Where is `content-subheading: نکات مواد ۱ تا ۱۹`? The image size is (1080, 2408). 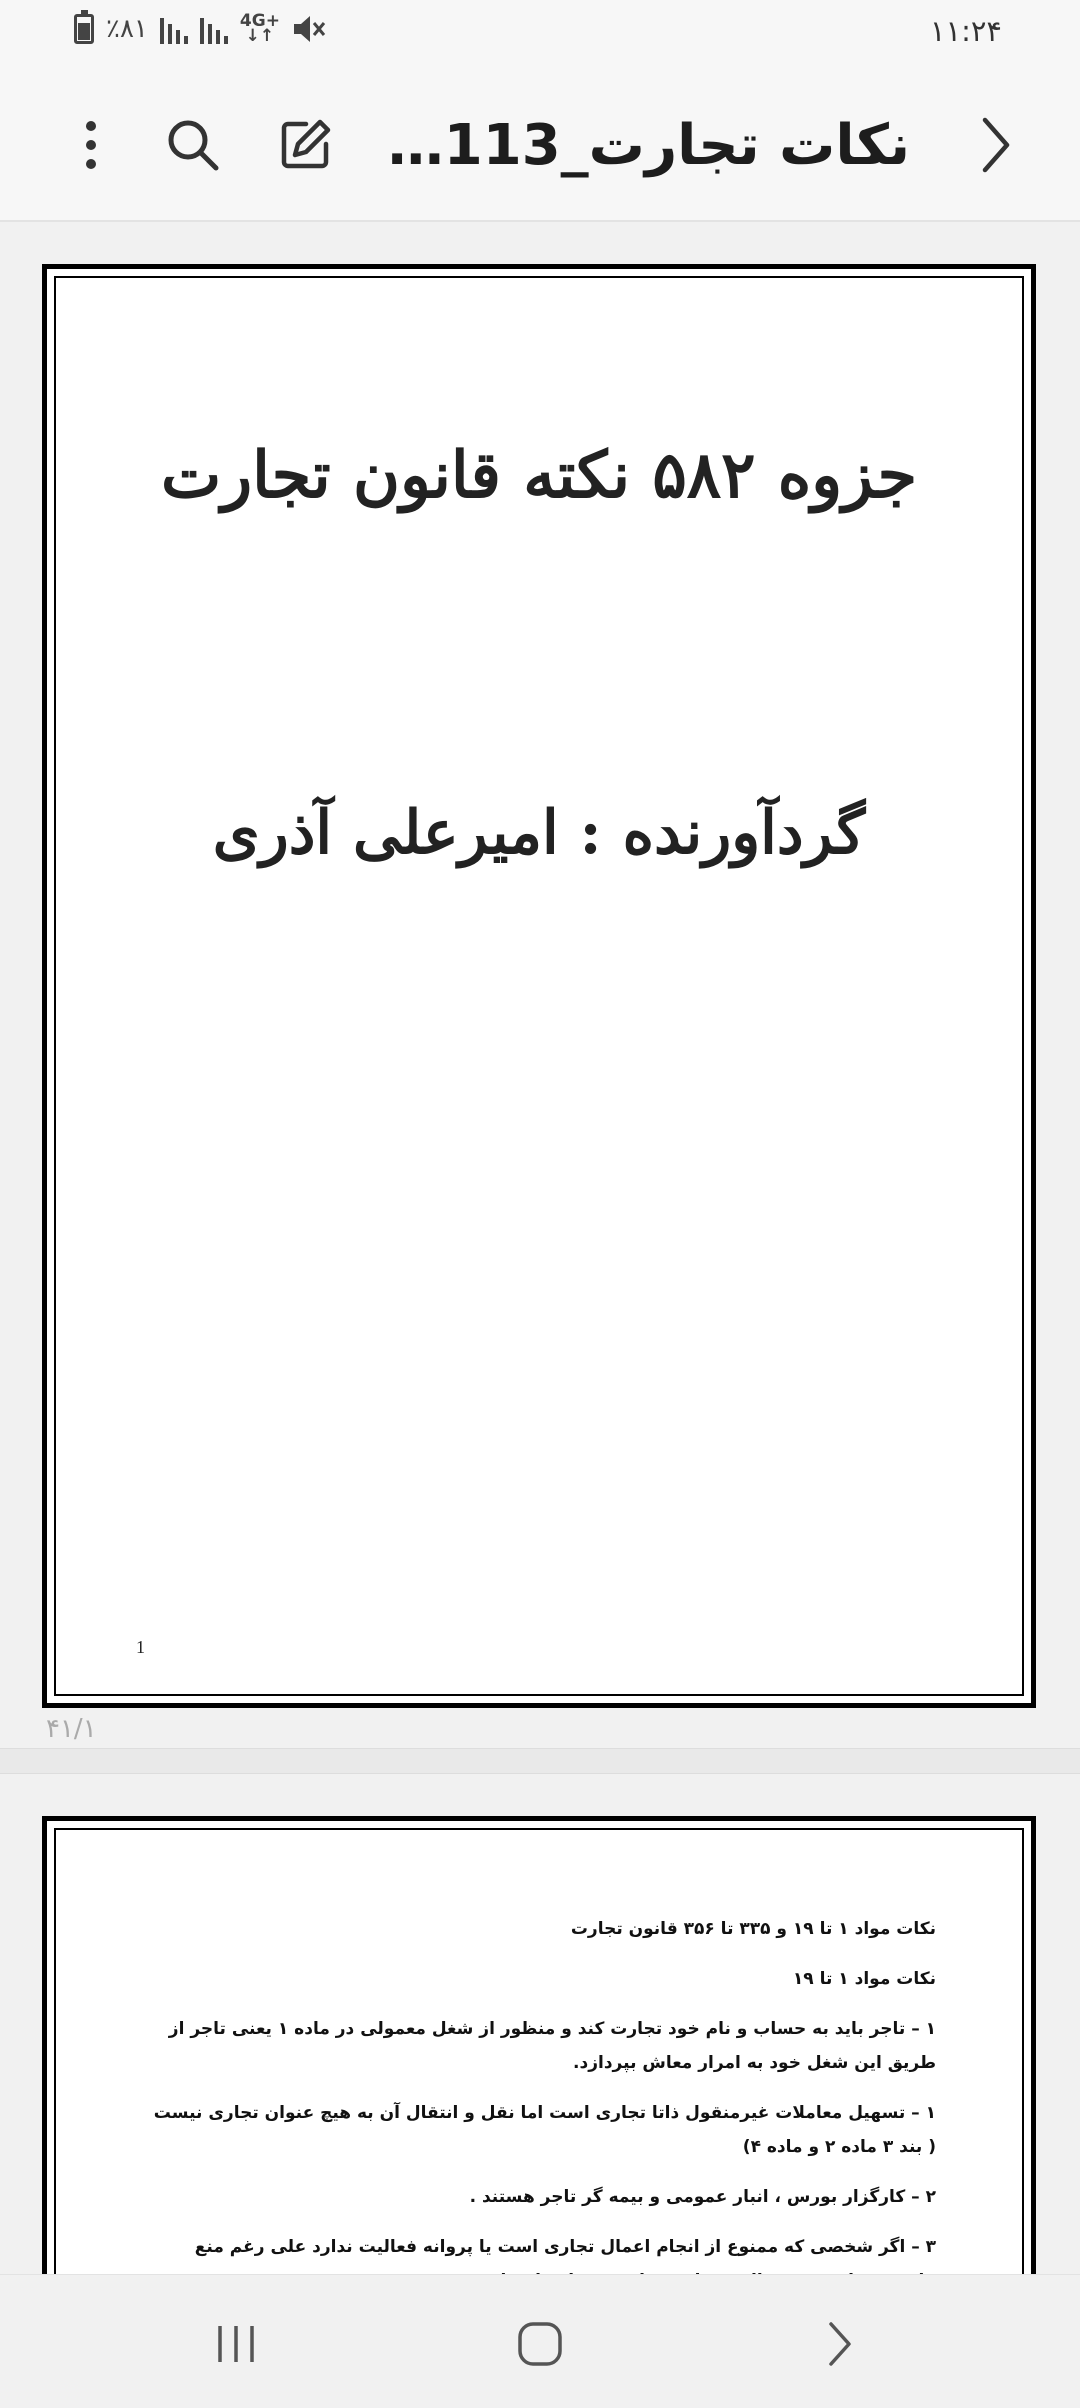 content-subheading: نکات مواد ۱ تا ۱۹ is located at coordinates (864, 1979).